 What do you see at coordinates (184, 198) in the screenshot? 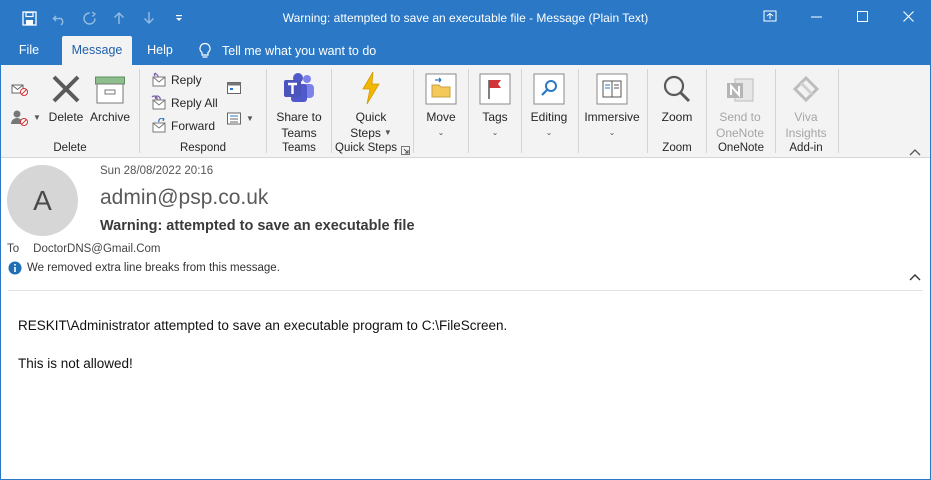
I see `sender-address: admin@psp.co.uk` at bounding box center [184, 198].